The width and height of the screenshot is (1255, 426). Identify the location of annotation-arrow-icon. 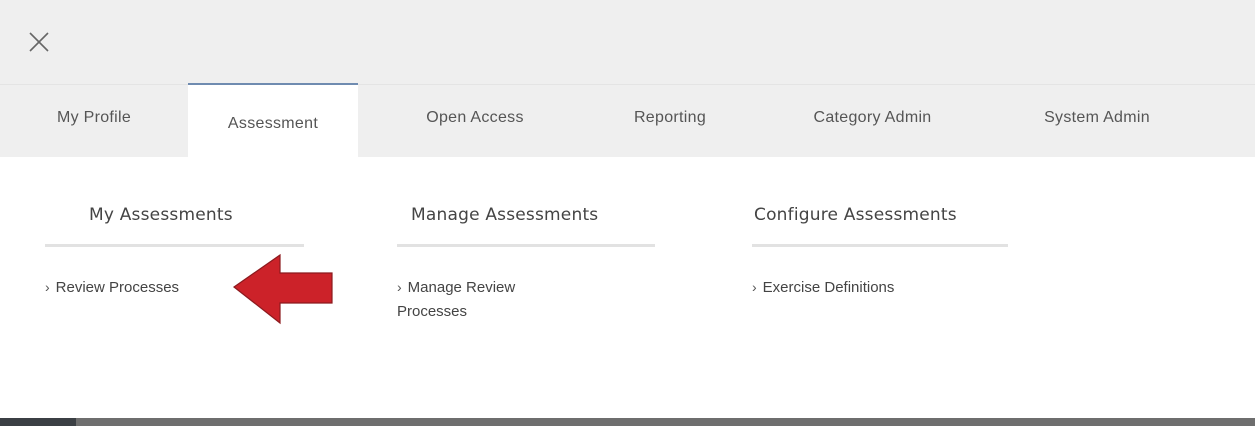
(282, 289).